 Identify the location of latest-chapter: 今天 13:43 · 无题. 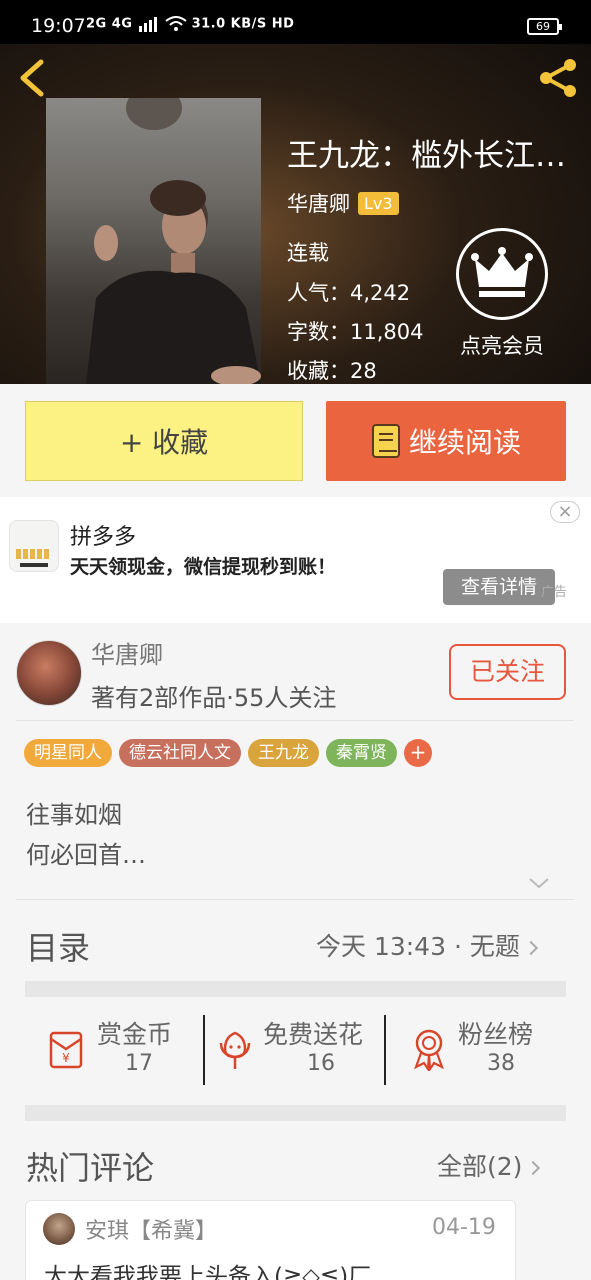
(427, 945).